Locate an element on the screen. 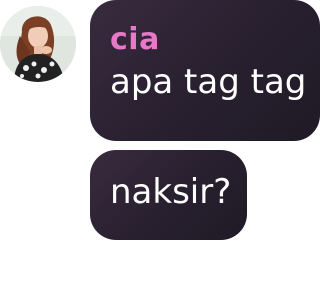  avatar-photo-icon is located at coordinates (38, 44).